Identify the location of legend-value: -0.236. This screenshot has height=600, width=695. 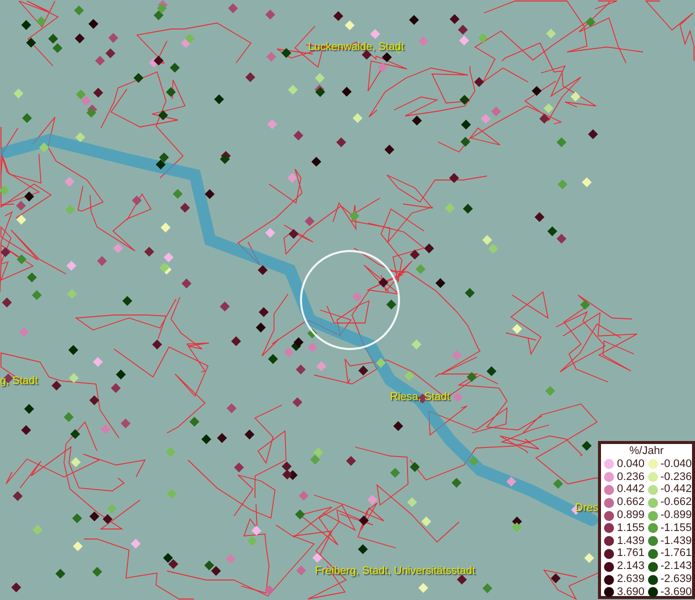
(676, 477).